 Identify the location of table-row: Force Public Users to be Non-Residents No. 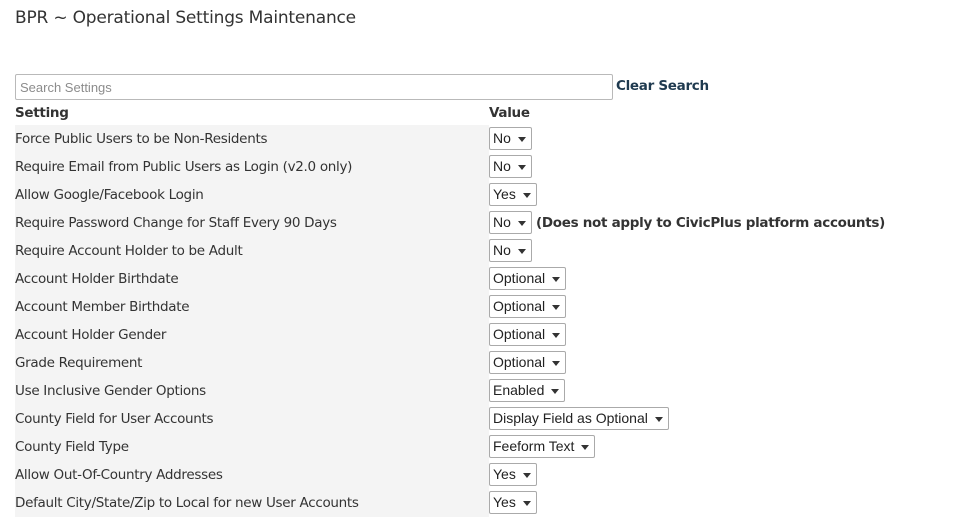
(480, 139).